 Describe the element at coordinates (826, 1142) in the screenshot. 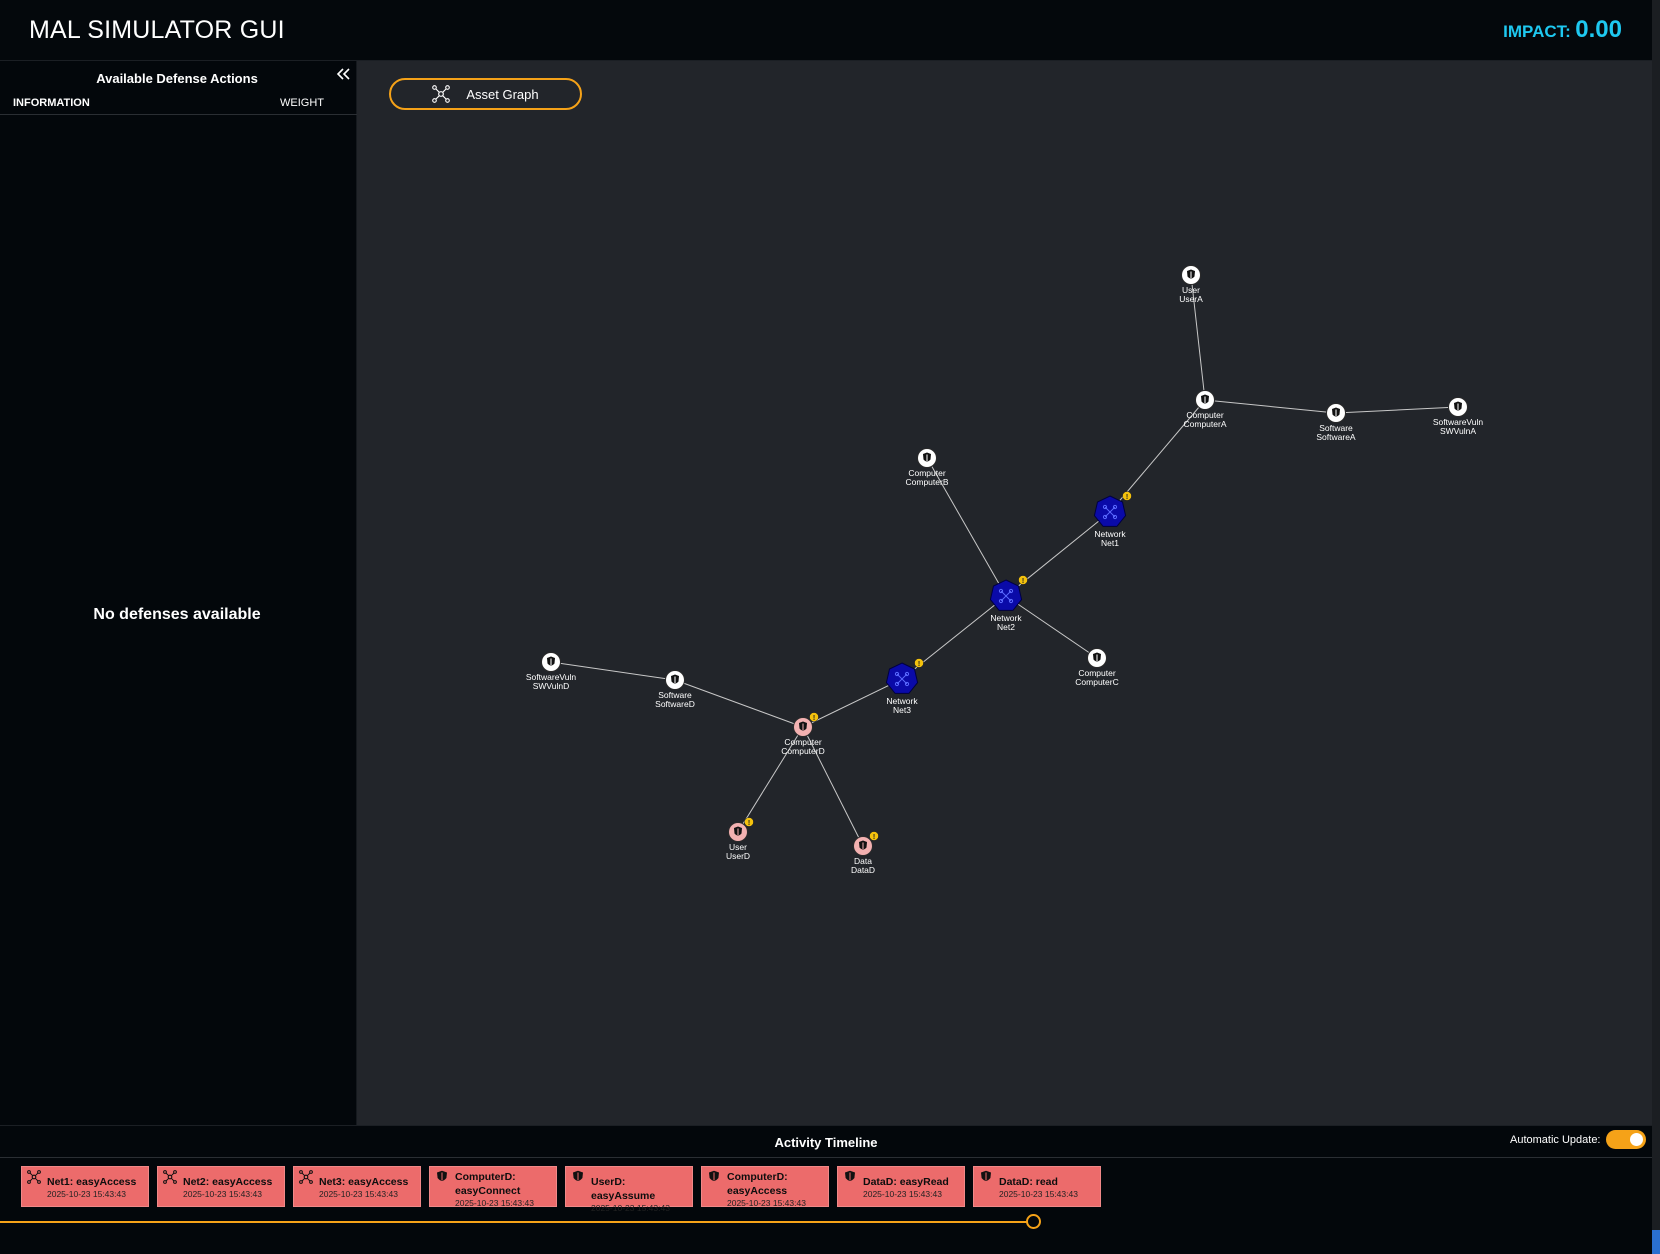

I see `timeline-title: Activity Timeline` at that location.